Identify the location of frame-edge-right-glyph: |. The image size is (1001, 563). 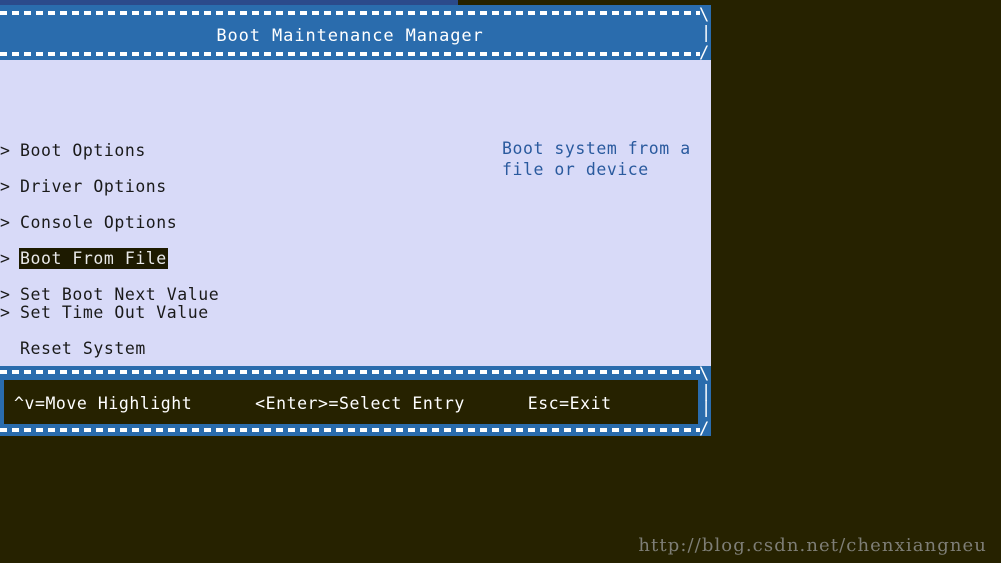
(706, 33).